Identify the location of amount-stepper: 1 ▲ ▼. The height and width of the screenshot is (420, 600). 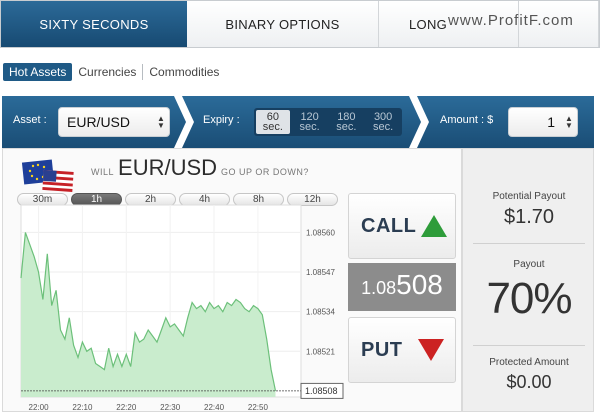
(543, 122).